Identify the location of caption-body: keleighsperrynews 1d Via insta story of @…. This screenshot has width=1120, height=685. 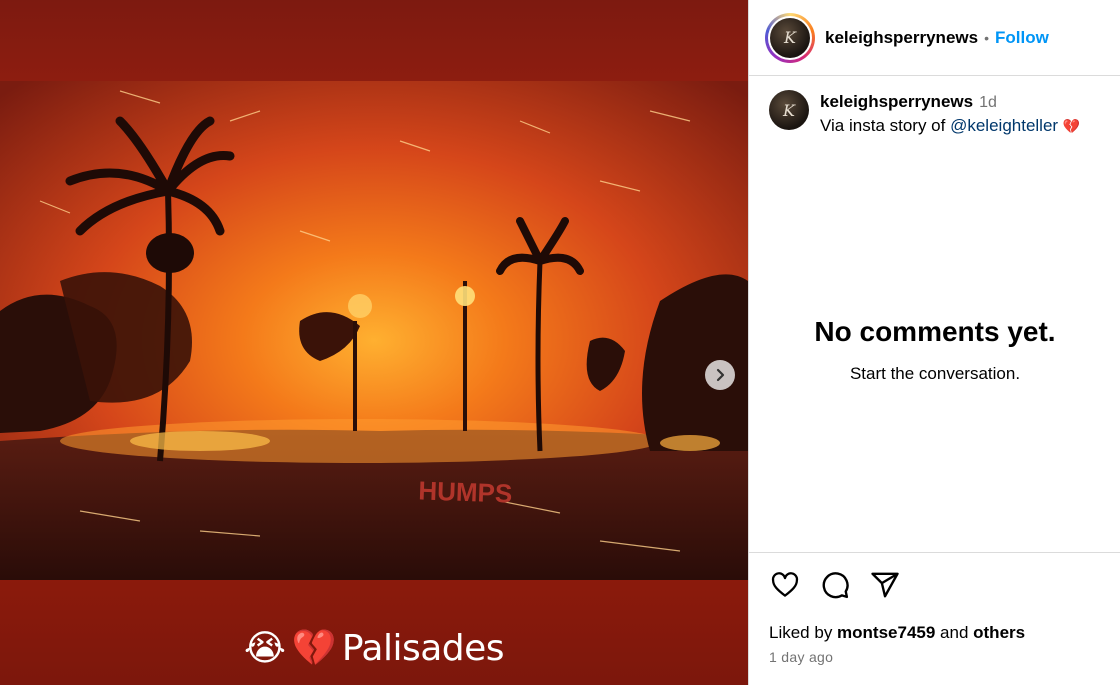
(950, 114).